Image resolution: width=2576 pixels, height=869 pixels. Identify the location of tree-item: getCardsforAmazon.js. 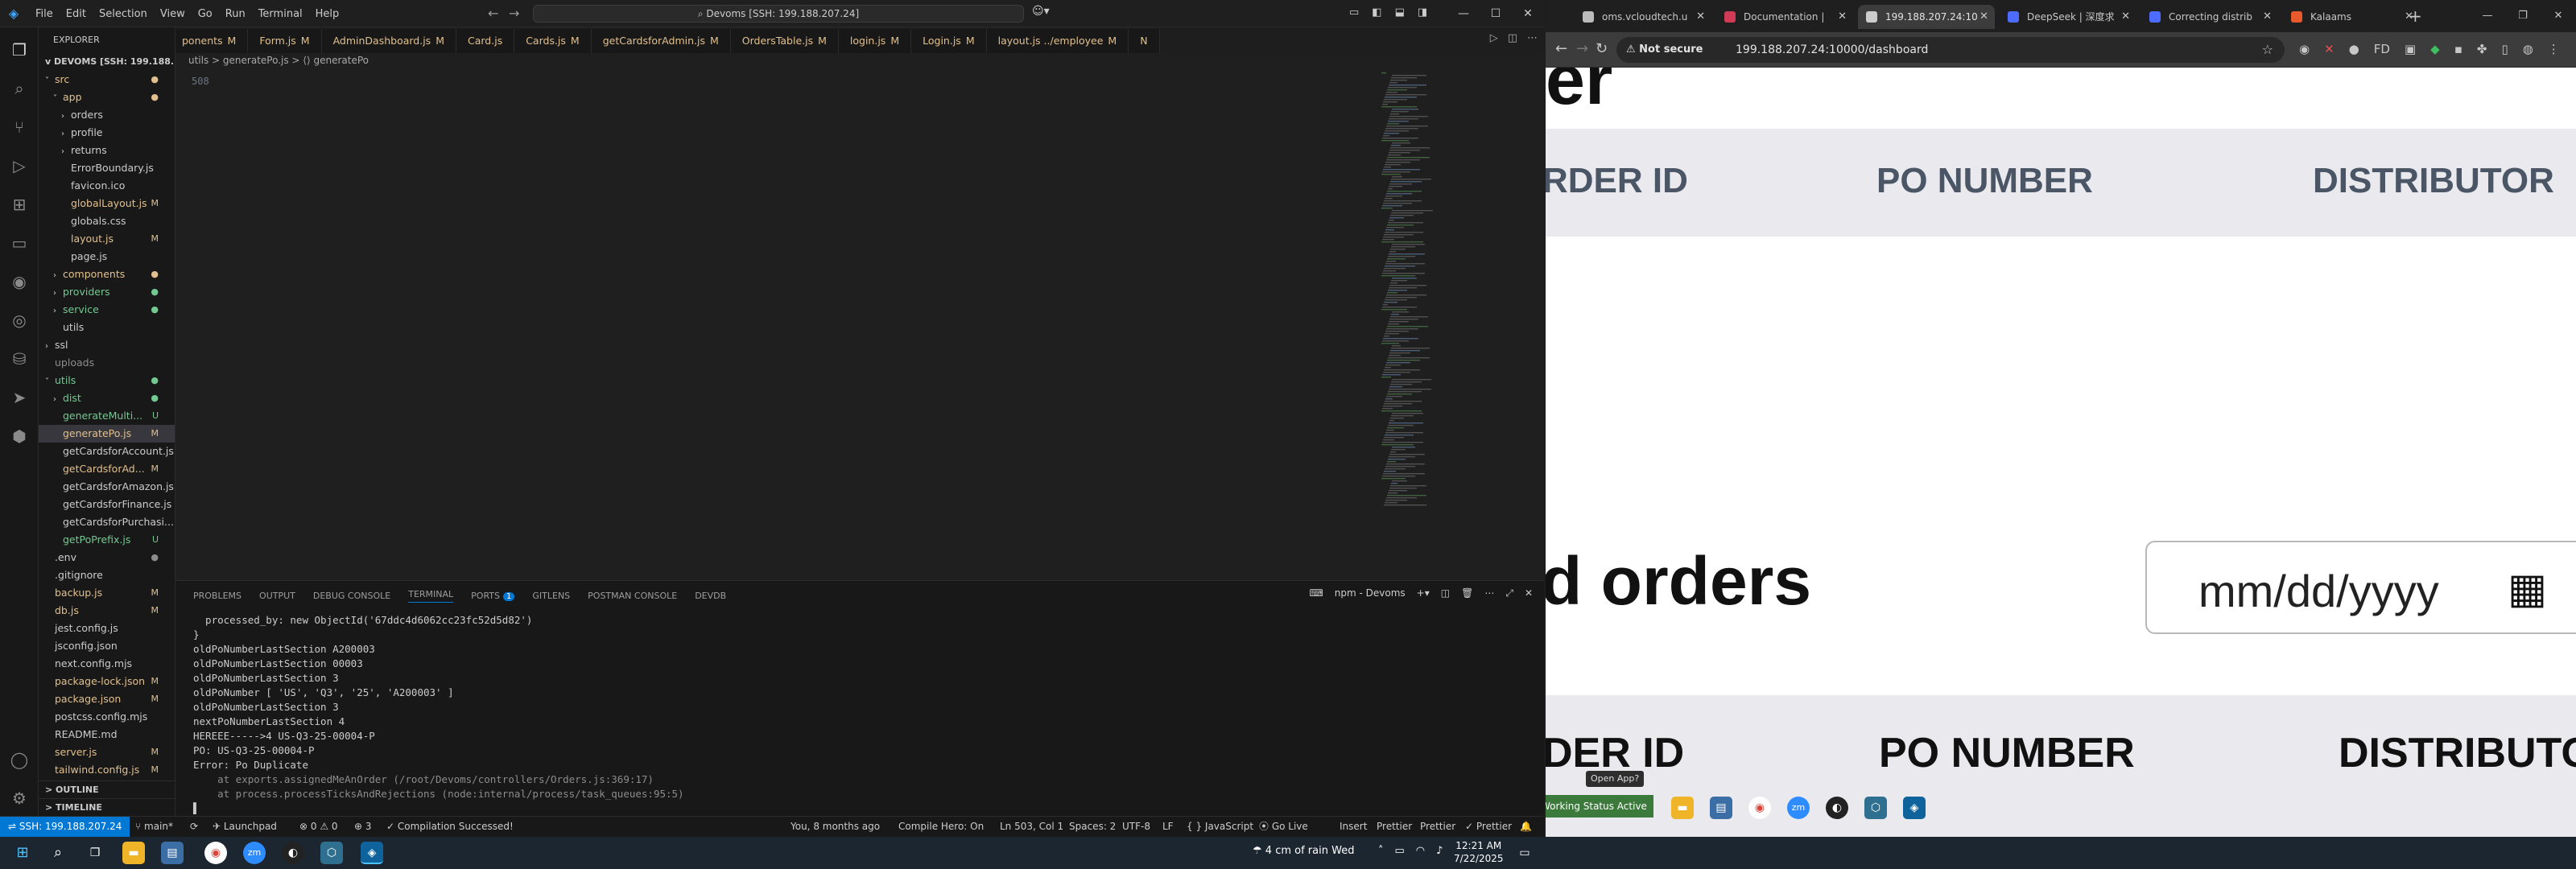
(107, 487).